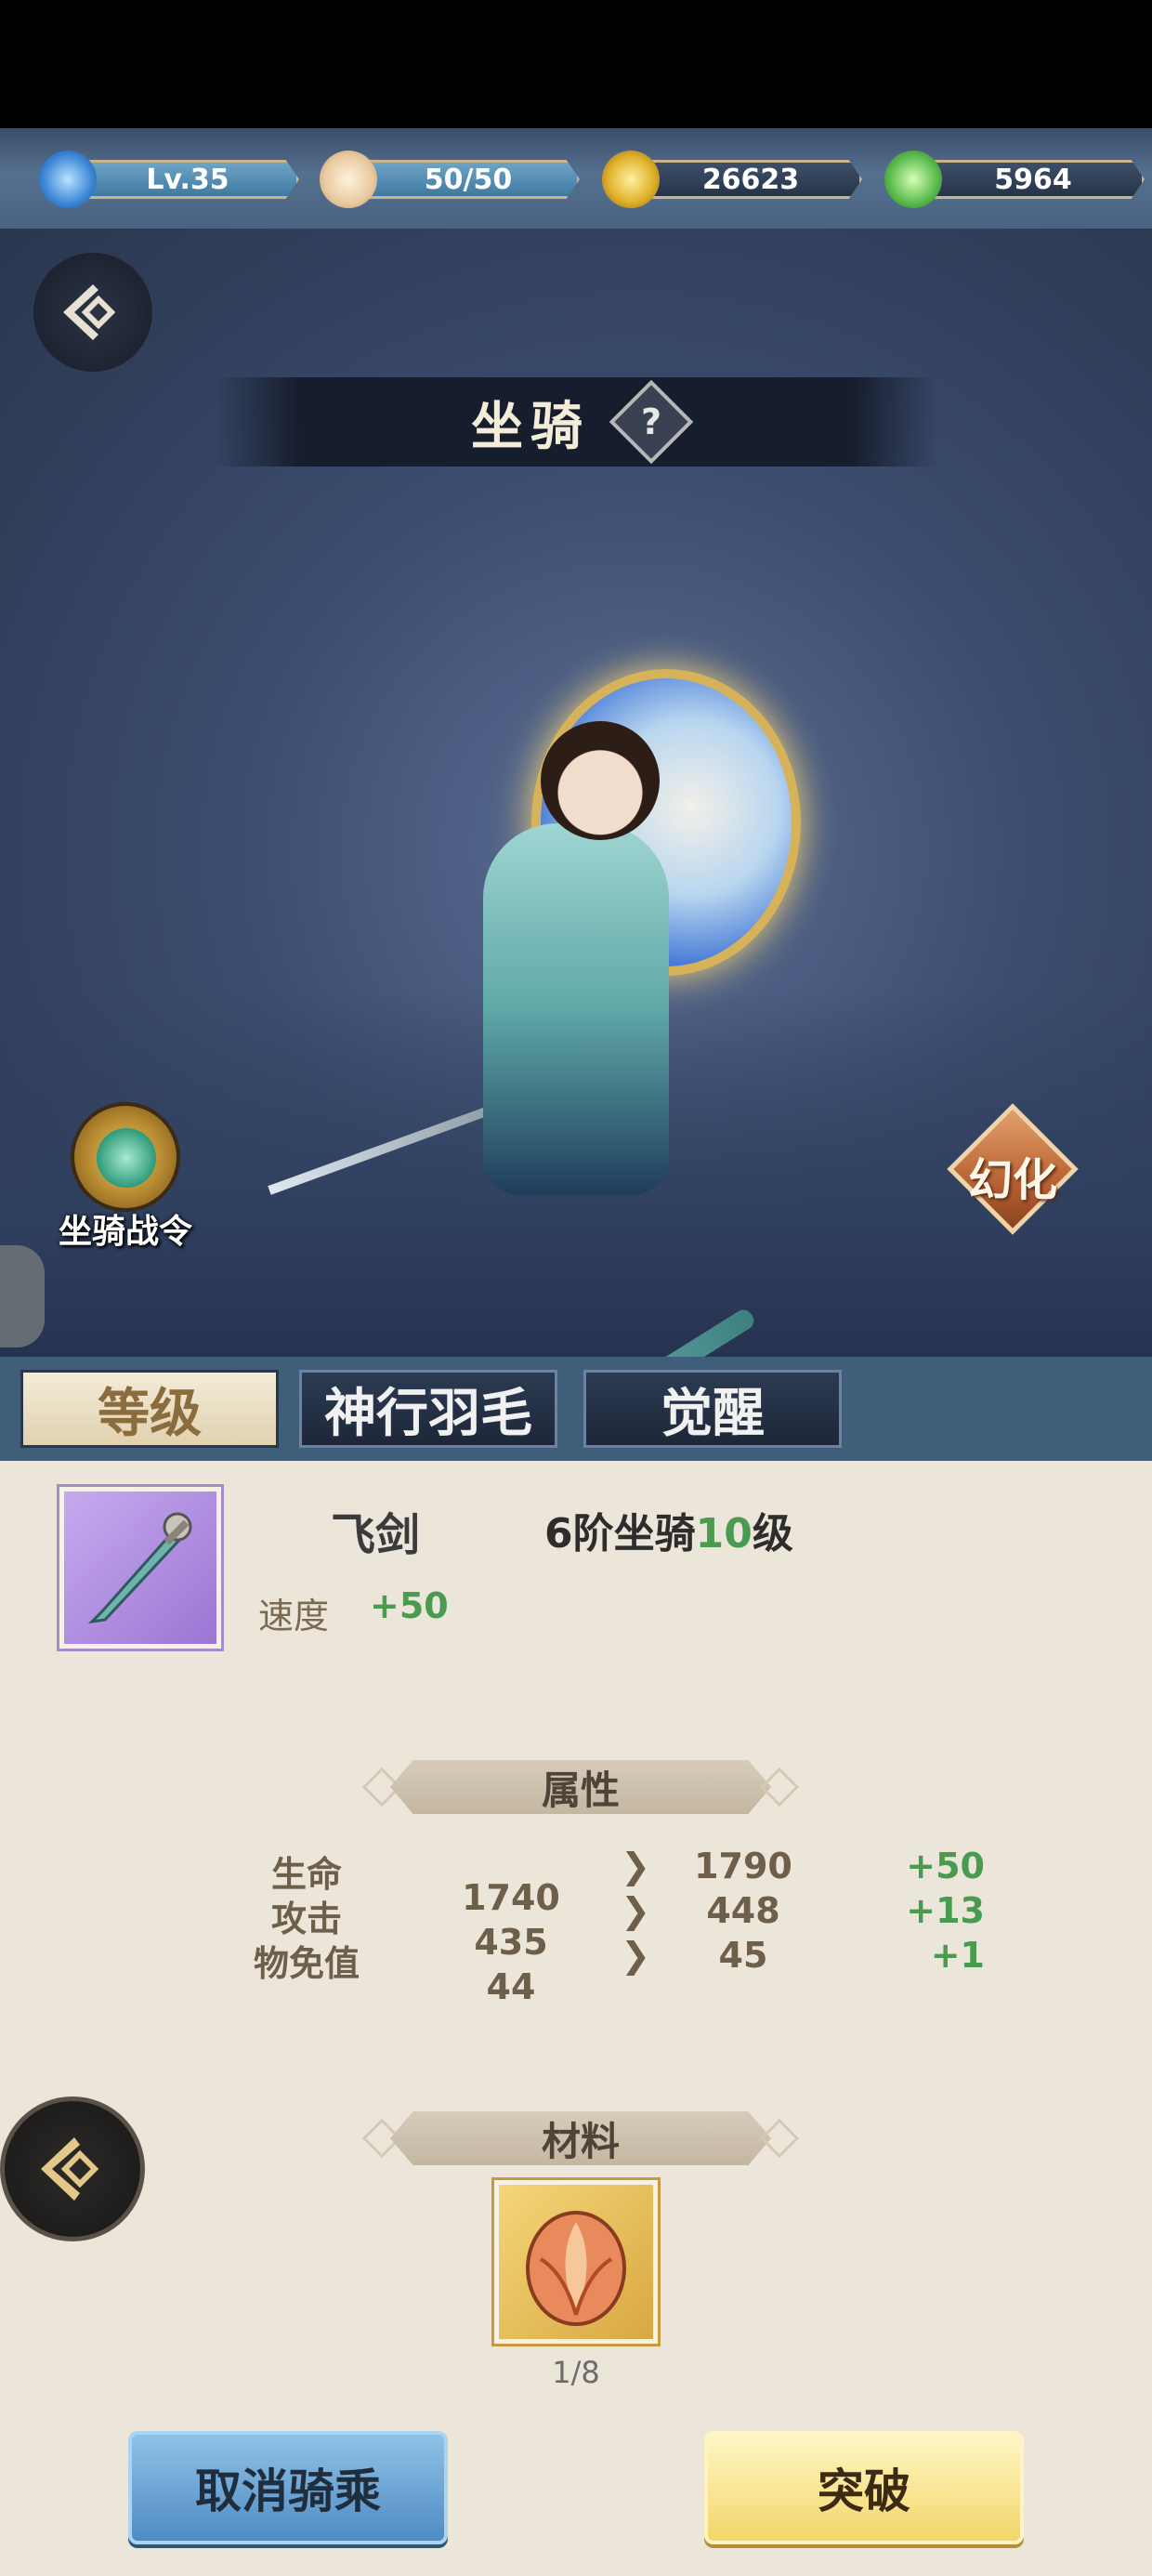  I want to click on jade-leaf-icon, so click(913, 179).